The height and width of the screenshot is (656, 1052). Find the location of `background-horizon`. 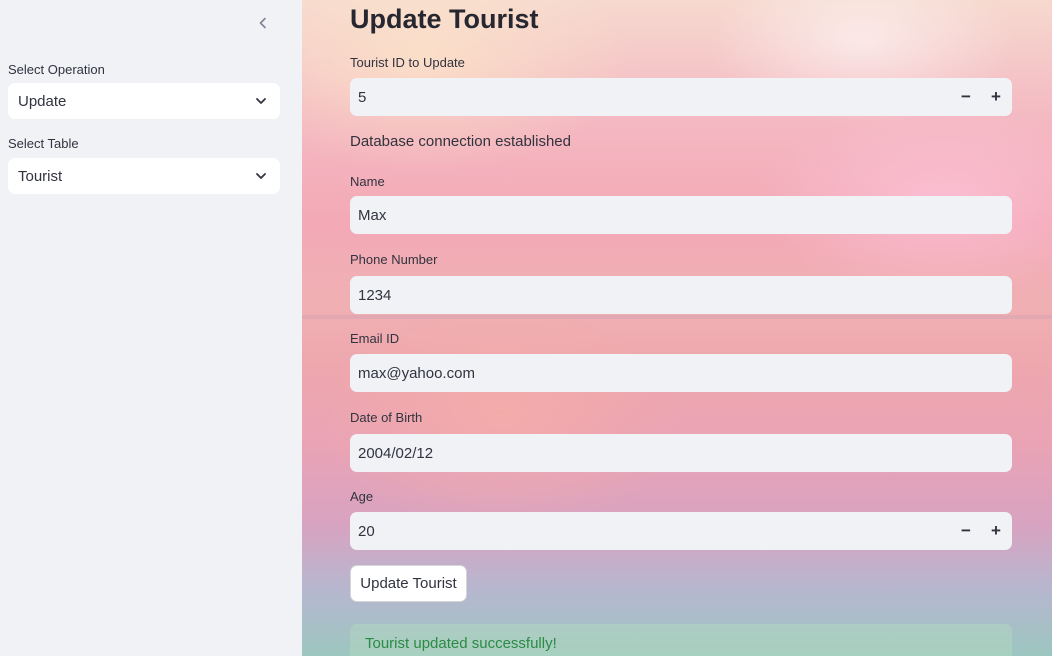

background-horizon is located at coordinates (677, 317).